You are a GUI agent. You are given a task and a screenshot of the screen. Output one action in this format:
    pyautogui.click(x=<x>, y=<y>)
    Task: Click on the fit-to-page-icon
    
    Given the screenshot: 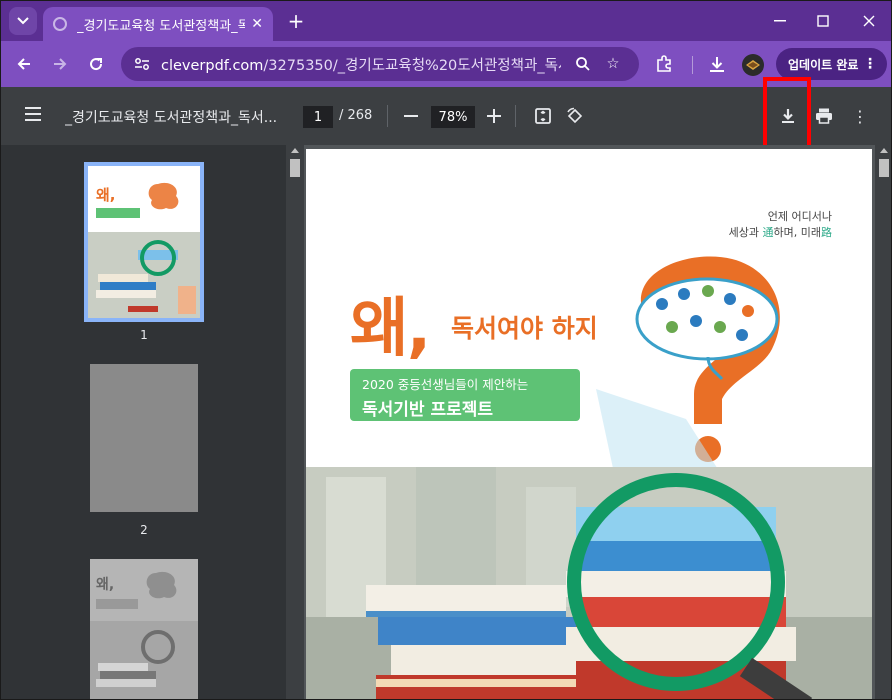 What is the action you would take?
    pyautogui.click(x=543, y=116)
    